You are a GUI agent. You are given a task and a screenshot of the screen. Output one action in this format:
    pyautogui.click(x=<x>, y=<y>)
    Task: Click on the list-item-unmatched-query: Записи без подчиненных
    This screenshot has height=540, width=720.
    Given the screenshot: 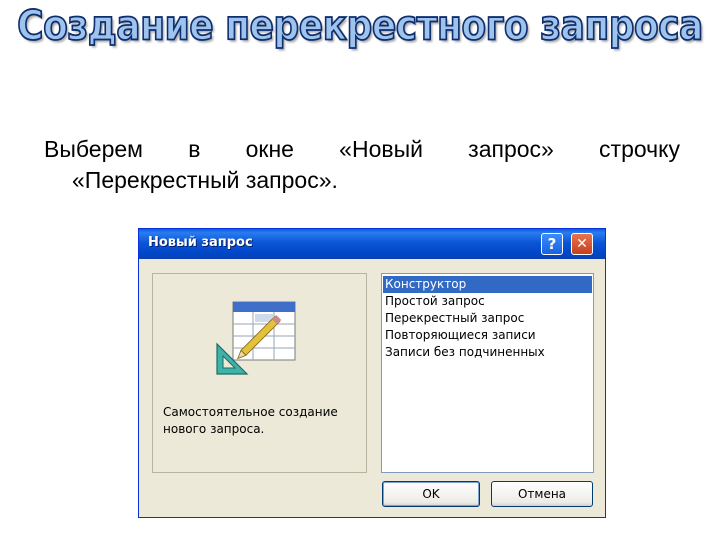 What is the action you would take?
    pyautogui.click(x=487, y=352)
    